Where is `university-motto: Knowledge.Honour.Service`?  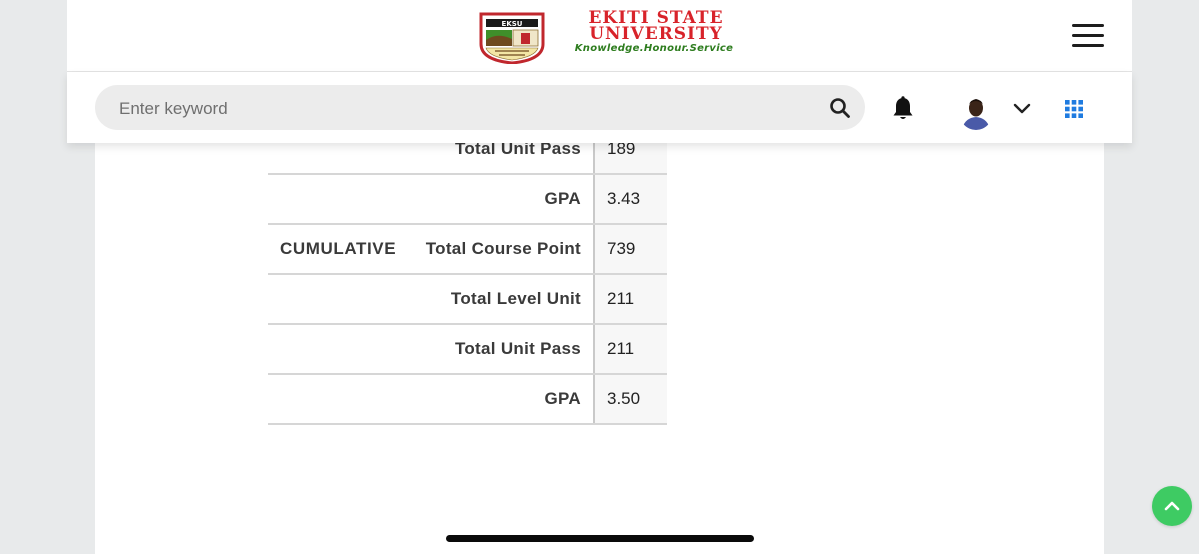 university-motto: Knowledge.Honour.Service is located at coordinates (654, 48).